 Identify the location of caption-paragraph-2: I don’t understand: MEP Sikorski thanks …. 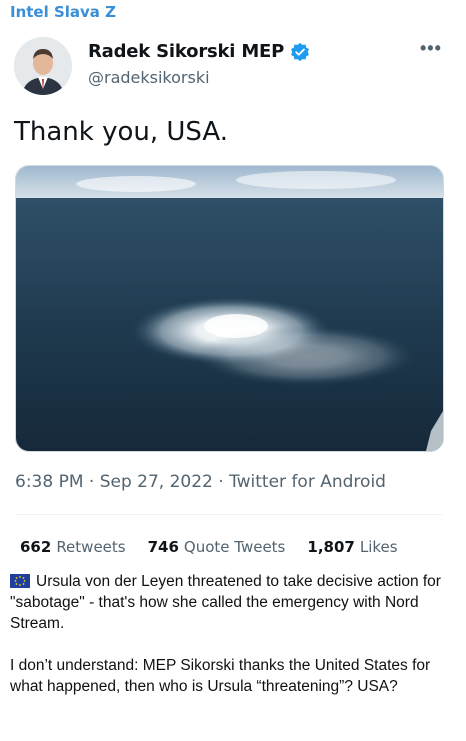
(220, 676).